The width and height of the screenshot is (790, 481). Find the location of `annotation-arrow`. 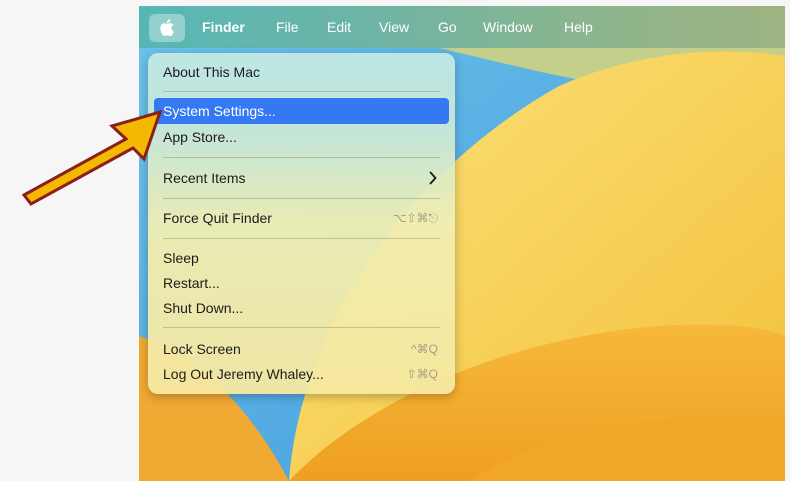

annotation-arrow is located at coordinates (92, 157).